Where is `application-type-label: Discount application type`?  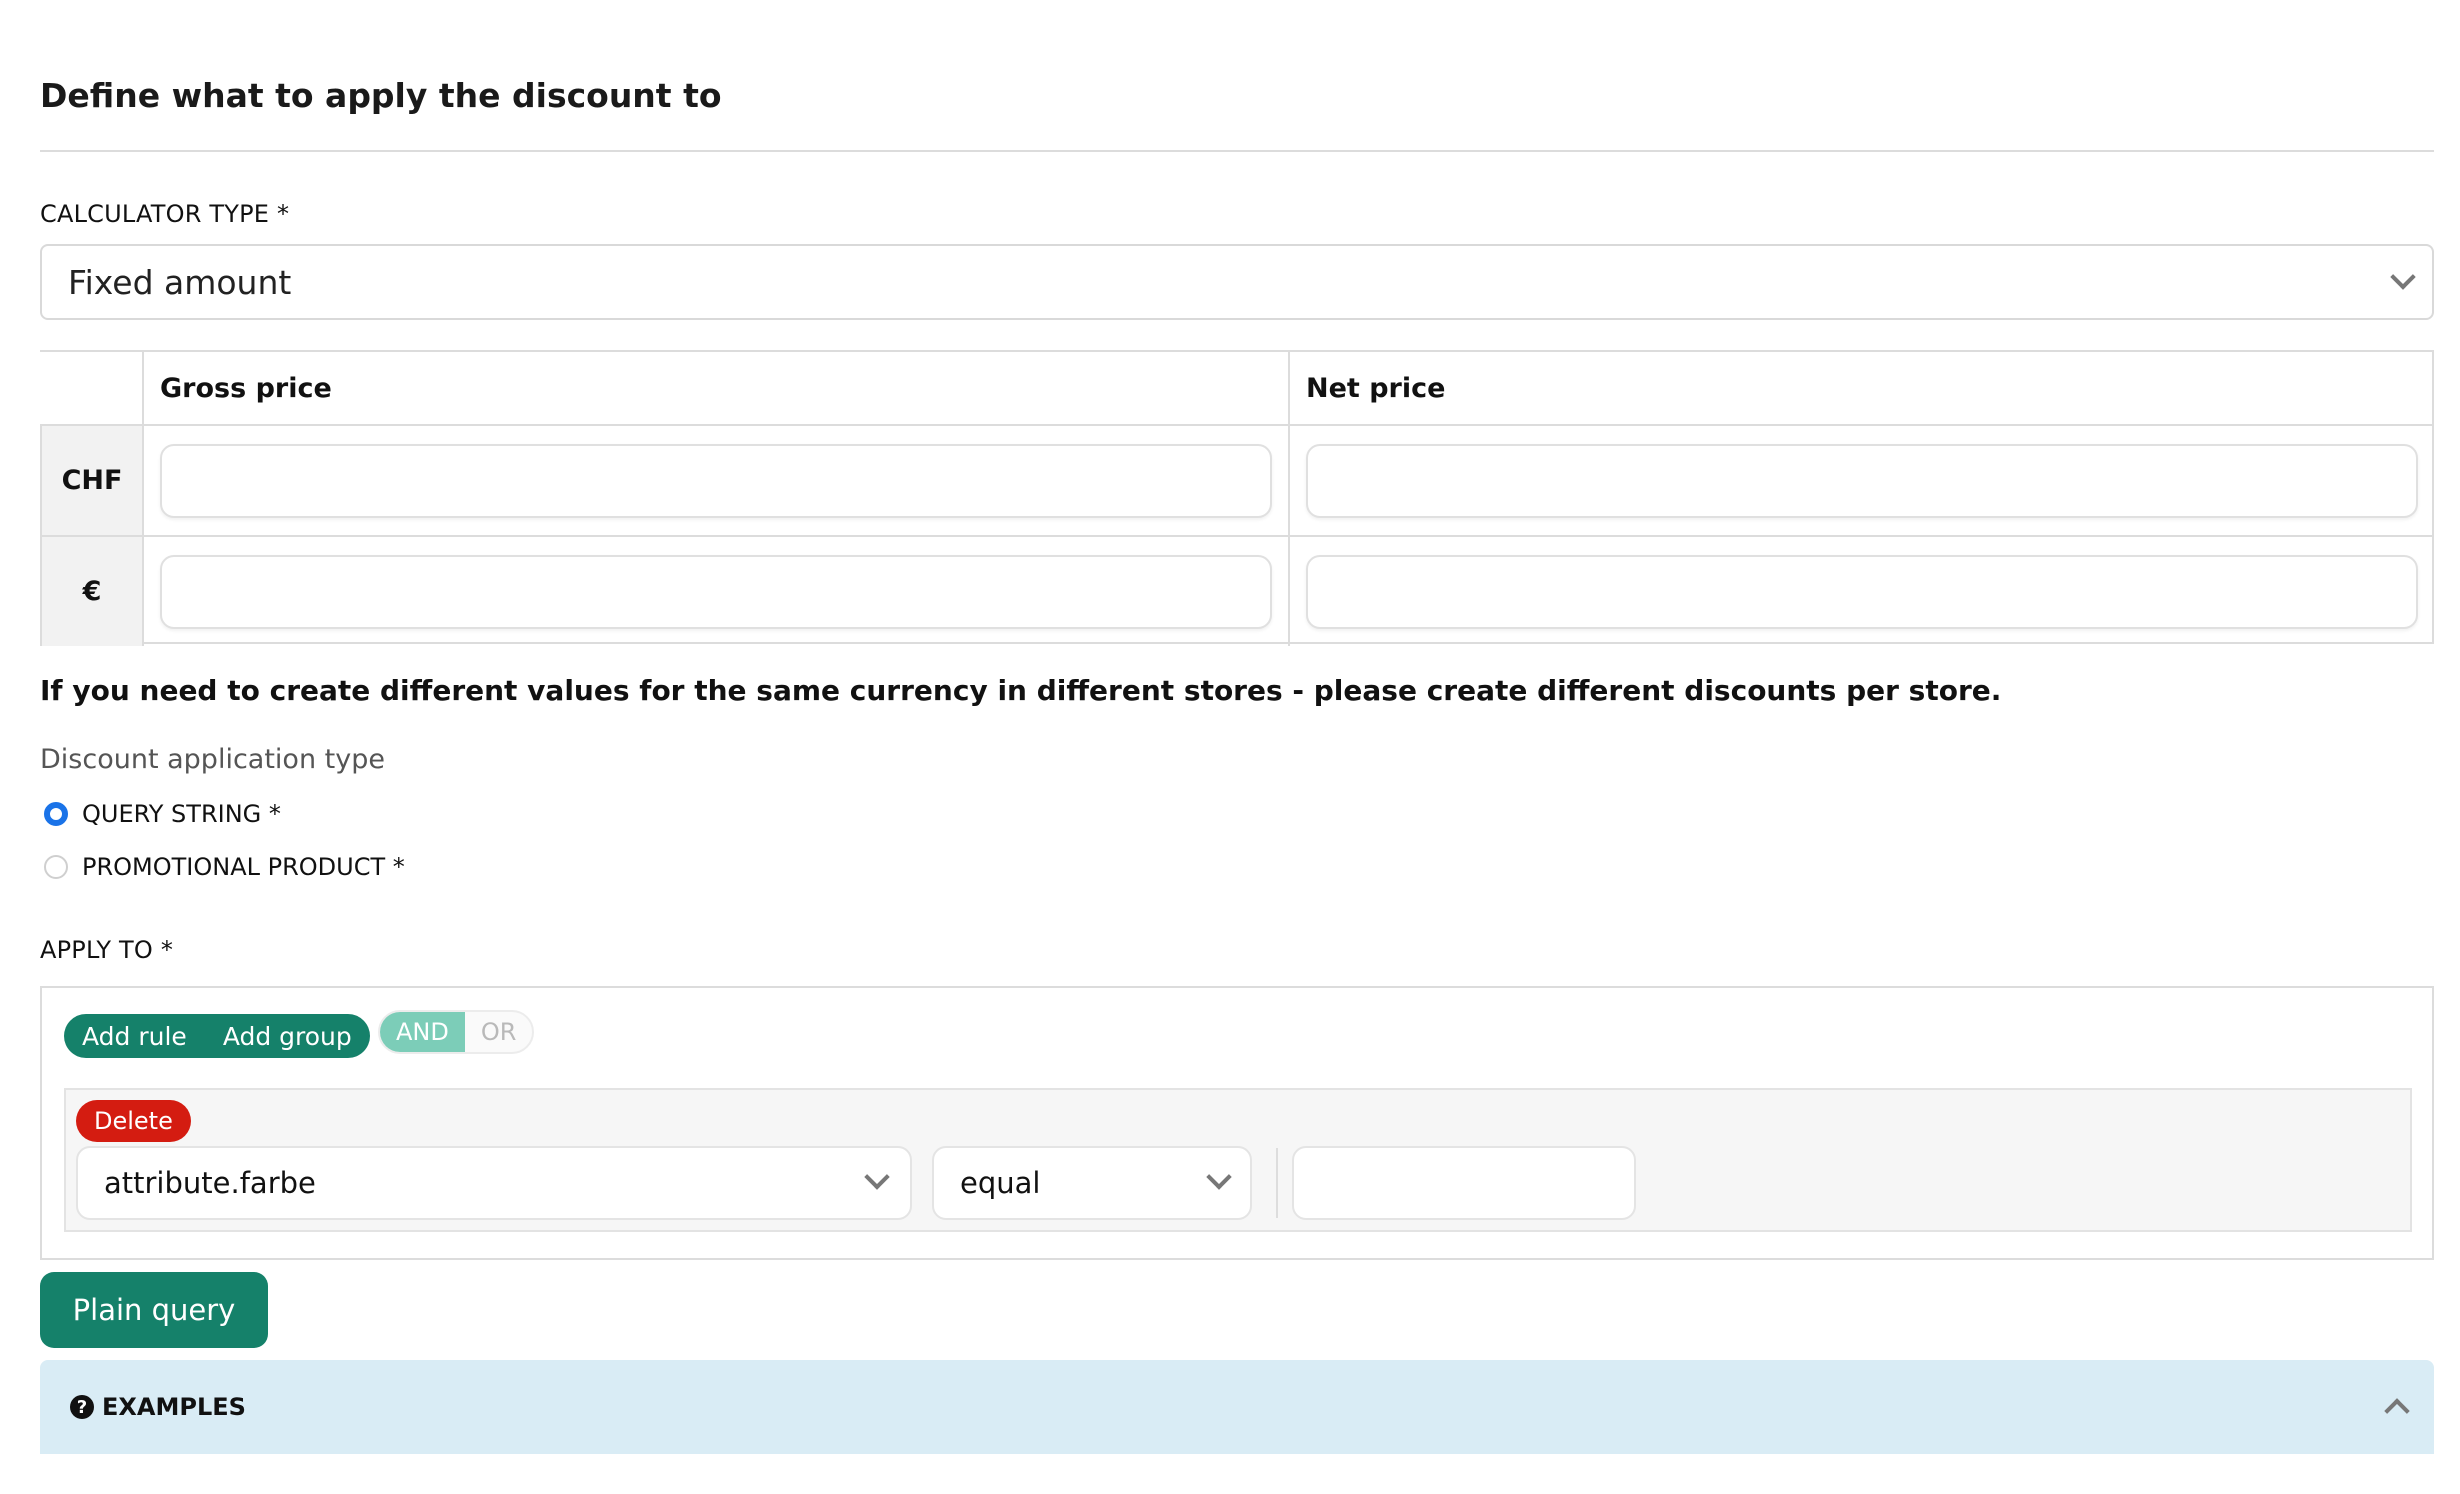
application-type-label: Discount application type is located at coordinates (212, 759).